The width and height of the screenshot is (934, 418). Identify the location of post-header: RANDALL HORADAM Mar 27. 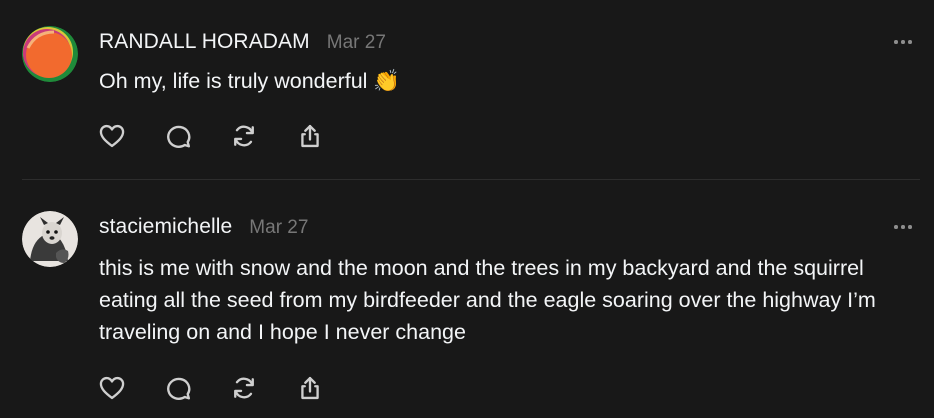
(242, 42).